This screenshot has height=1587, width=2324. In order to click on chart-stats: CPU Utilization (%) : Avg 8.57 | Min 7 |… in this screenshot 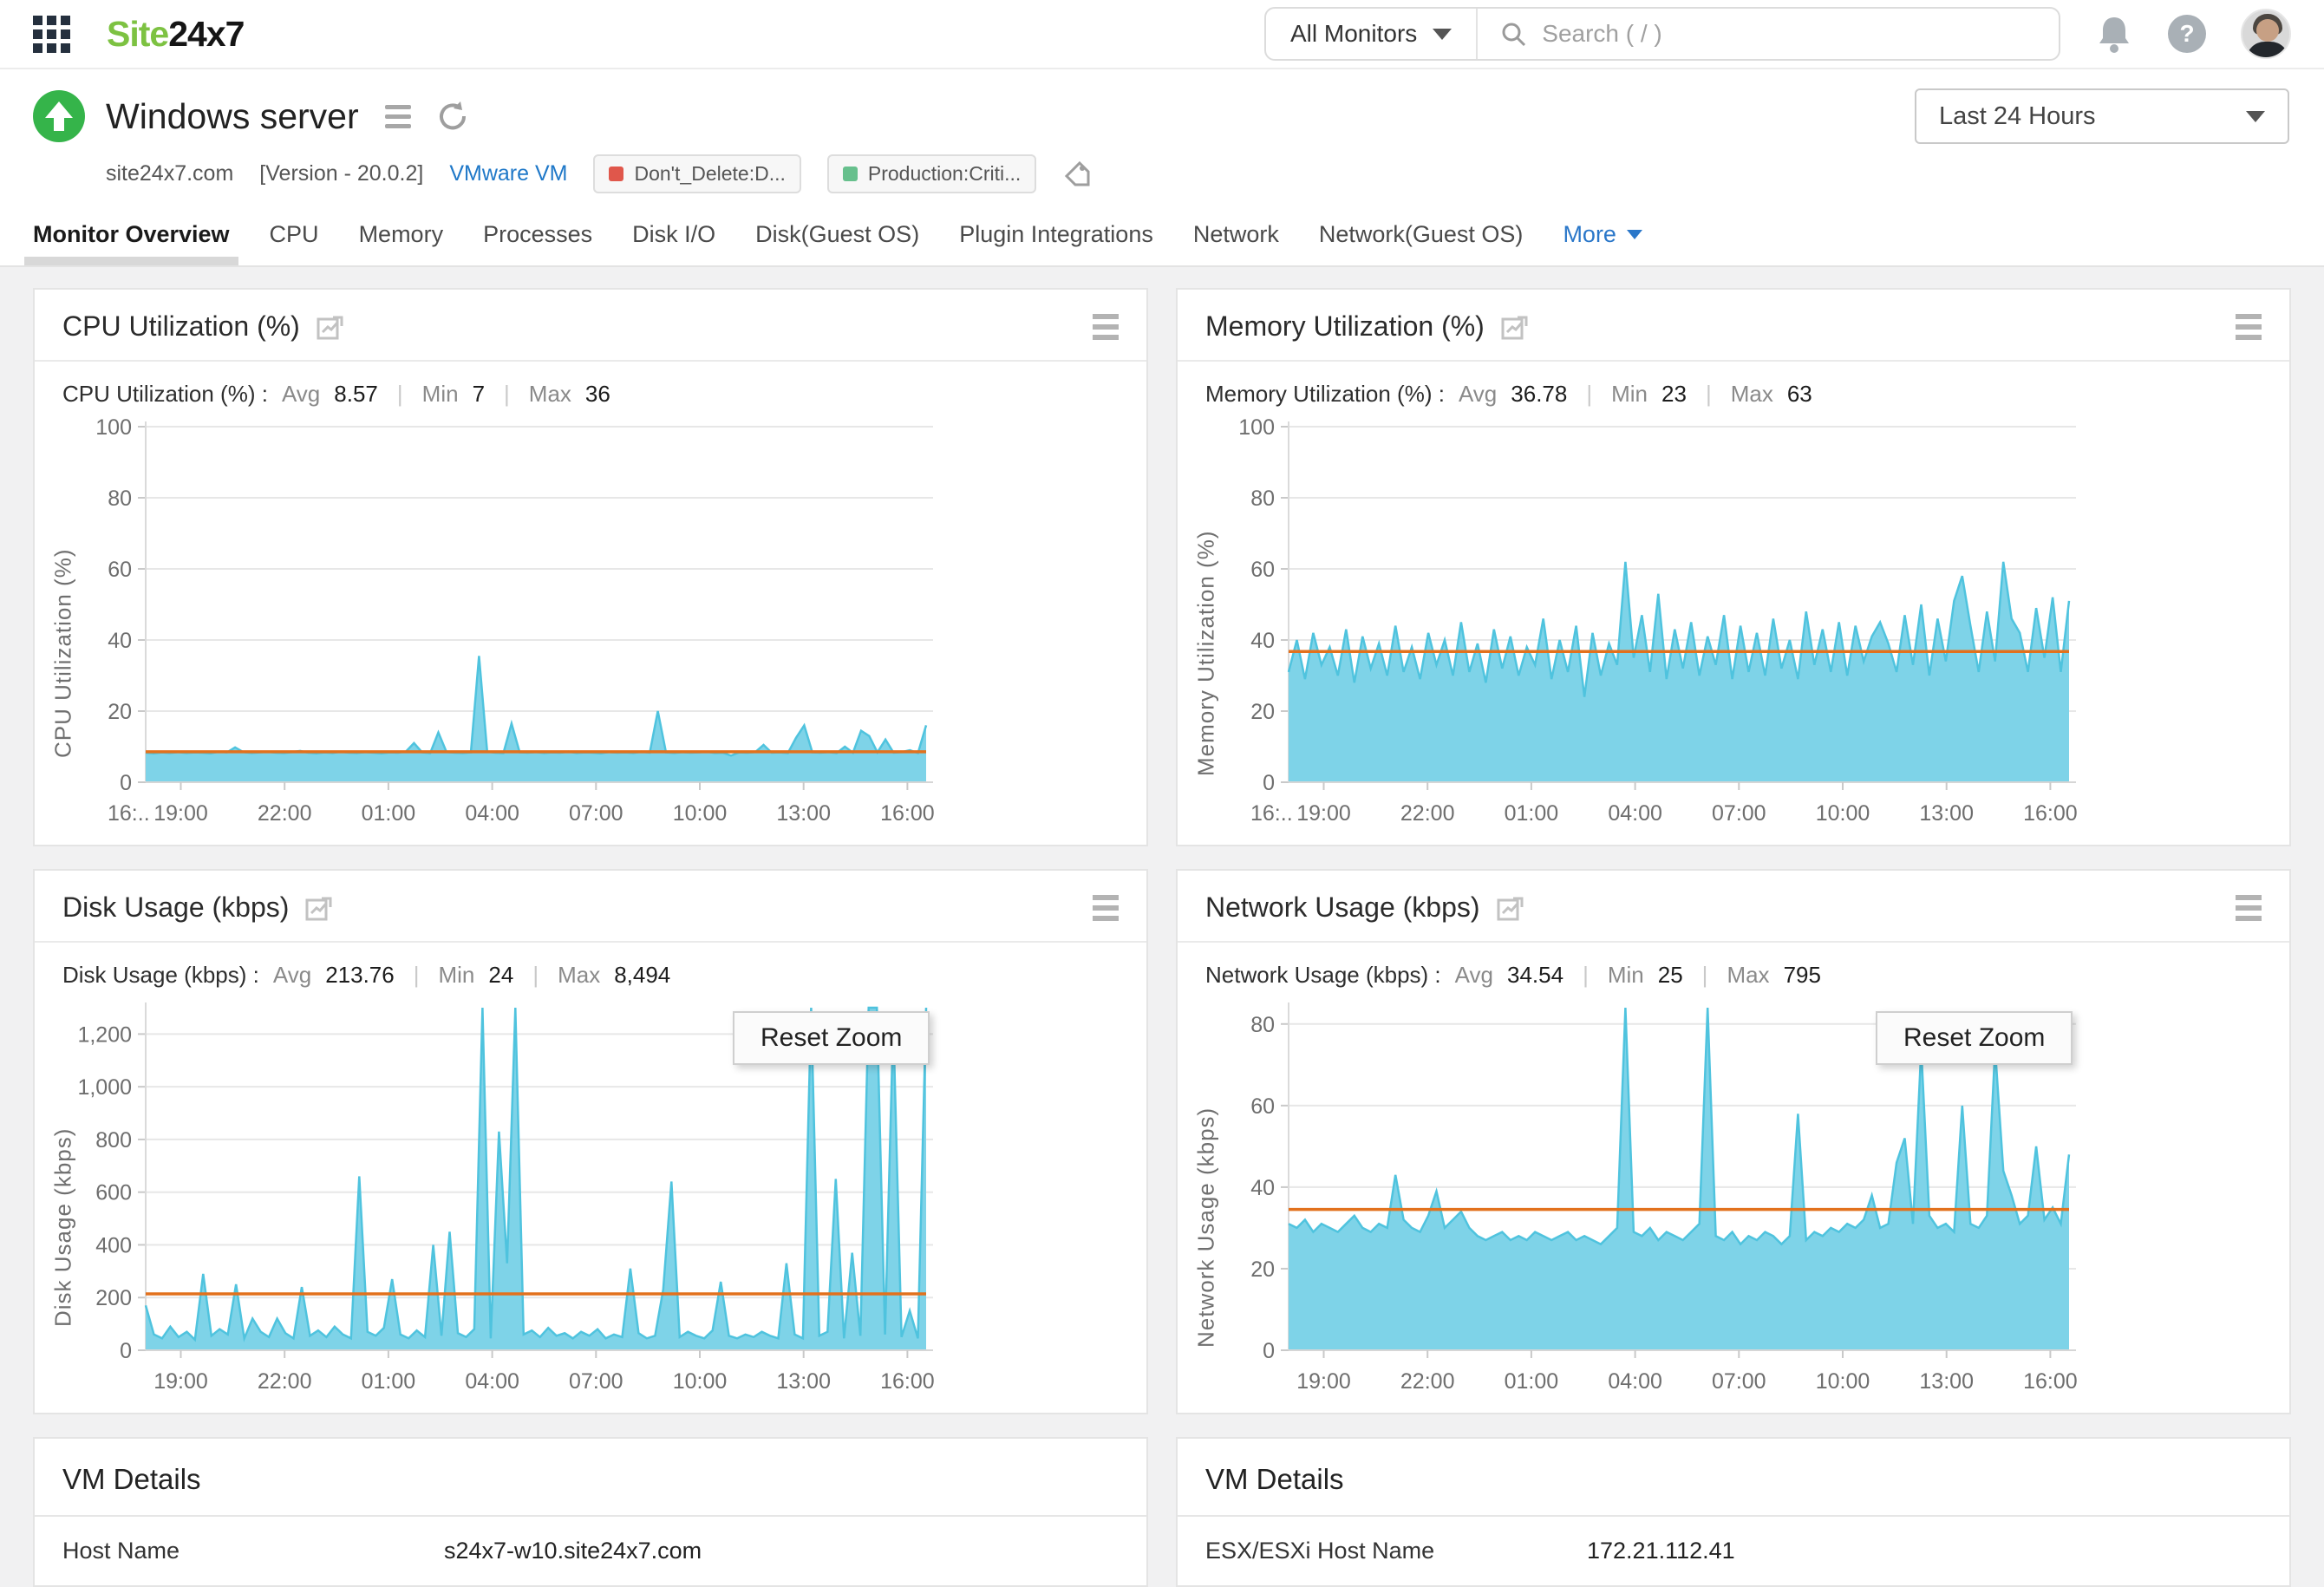, I will do `click(590, 386)`.